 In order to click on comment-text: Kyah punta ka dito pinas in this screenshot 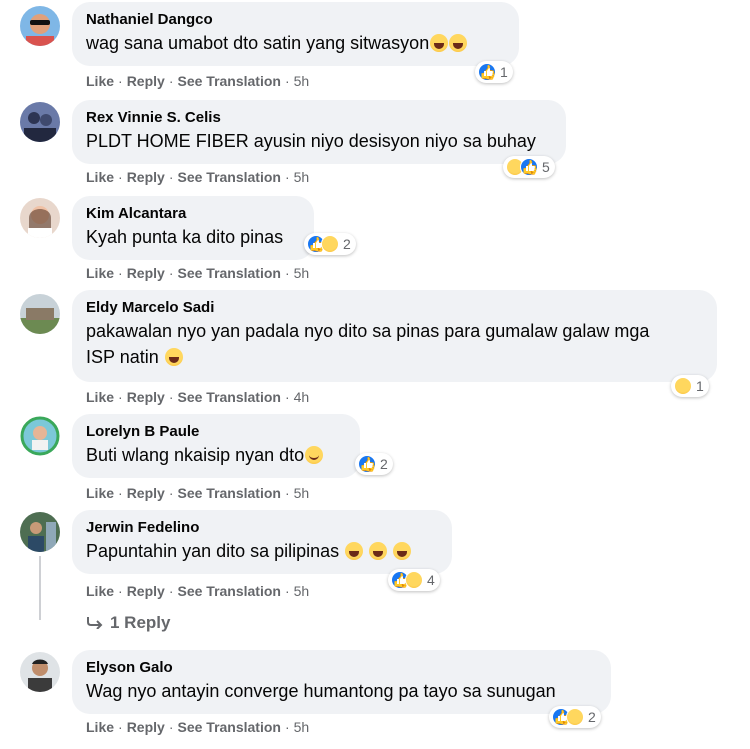, I will do `click(185, 237)`.